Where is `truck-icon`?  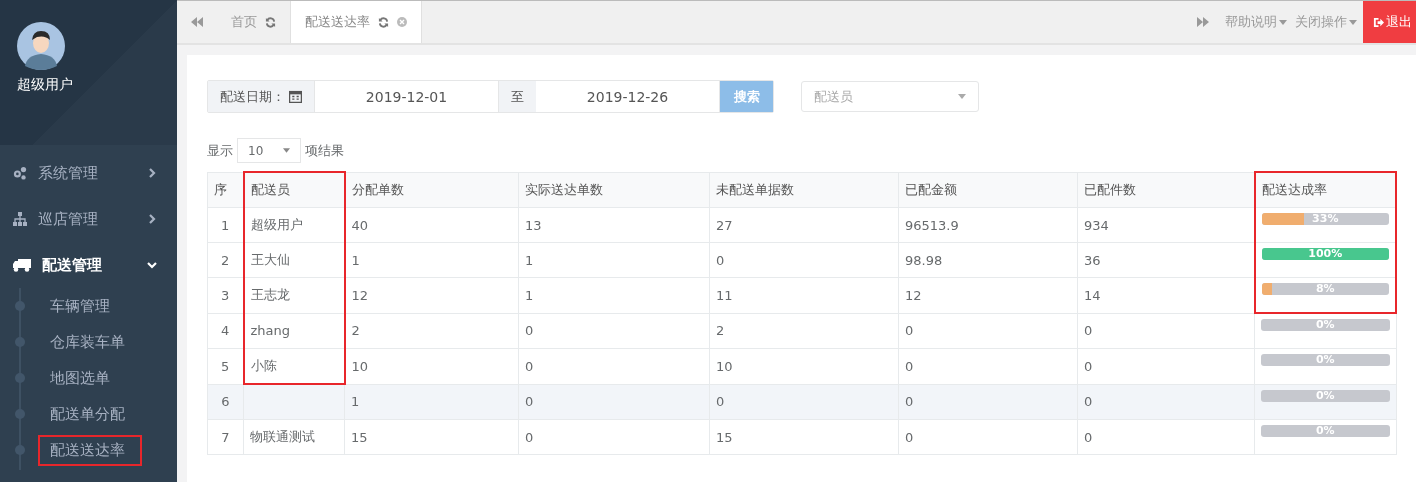
truck-icon is located at coordinates (22, 265).